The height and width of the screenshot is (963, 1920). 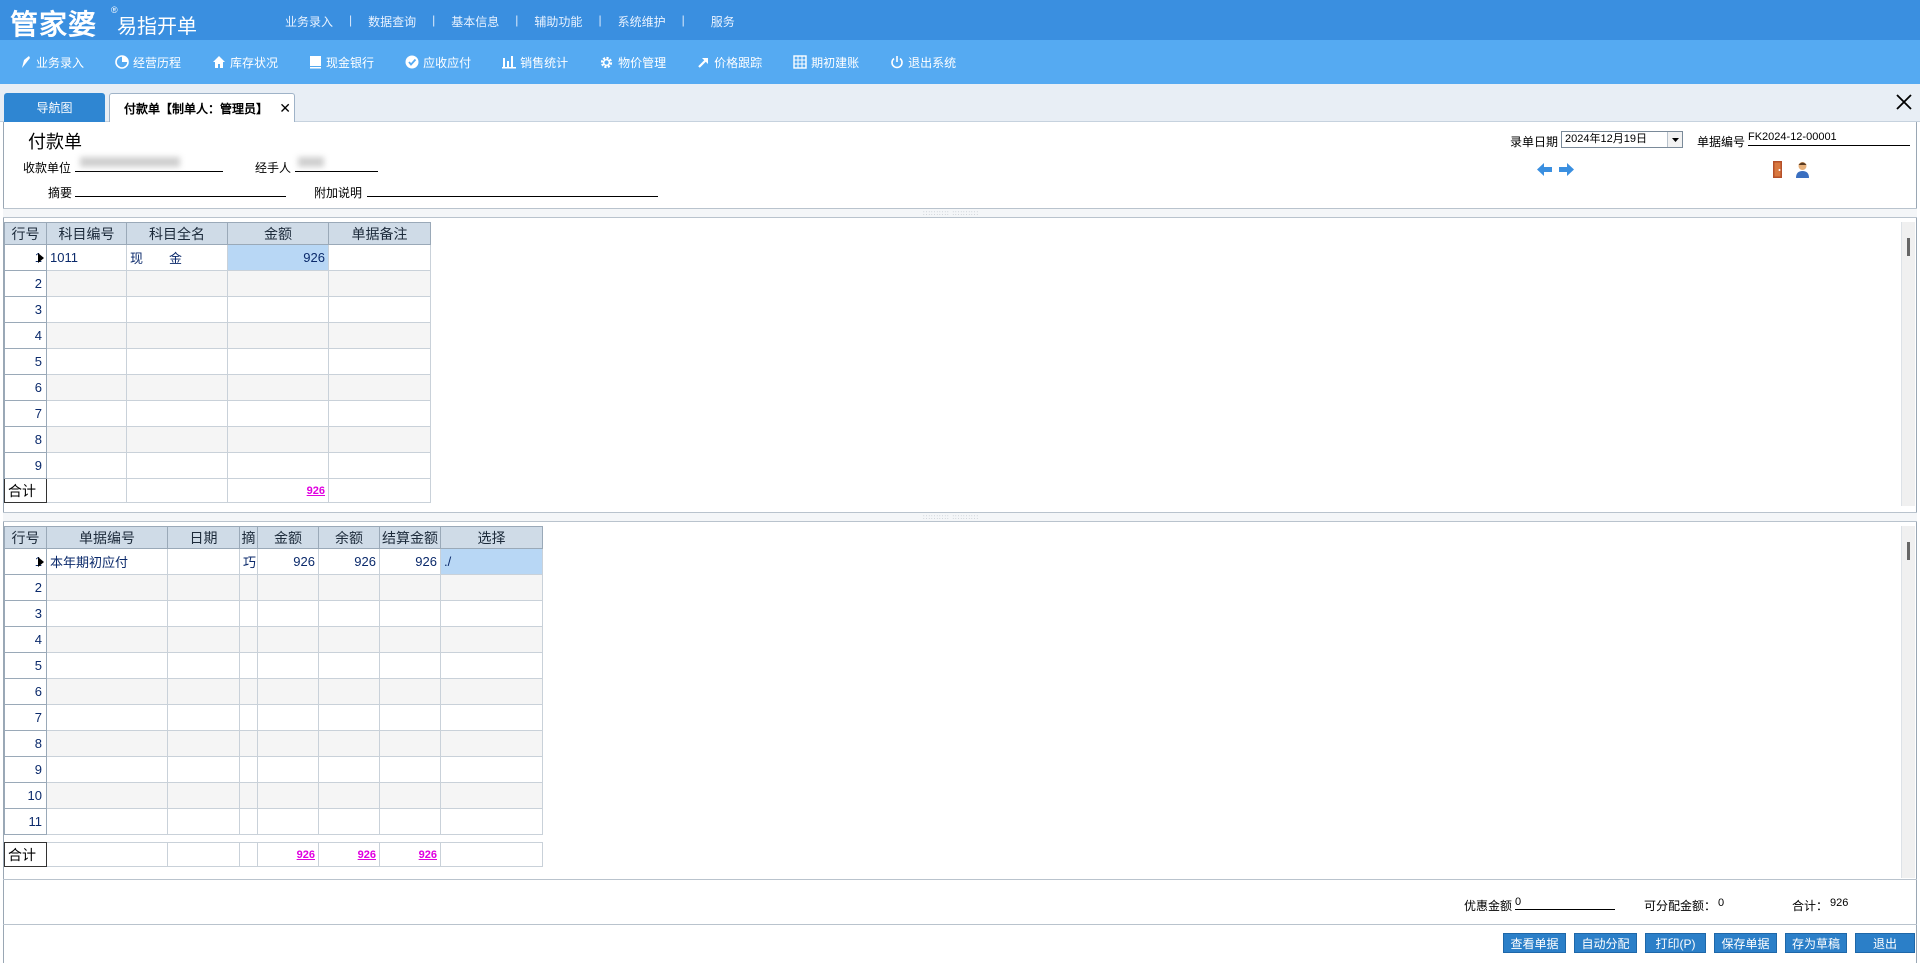 I want to click on table-row: 10, so click(x=273, y=795).